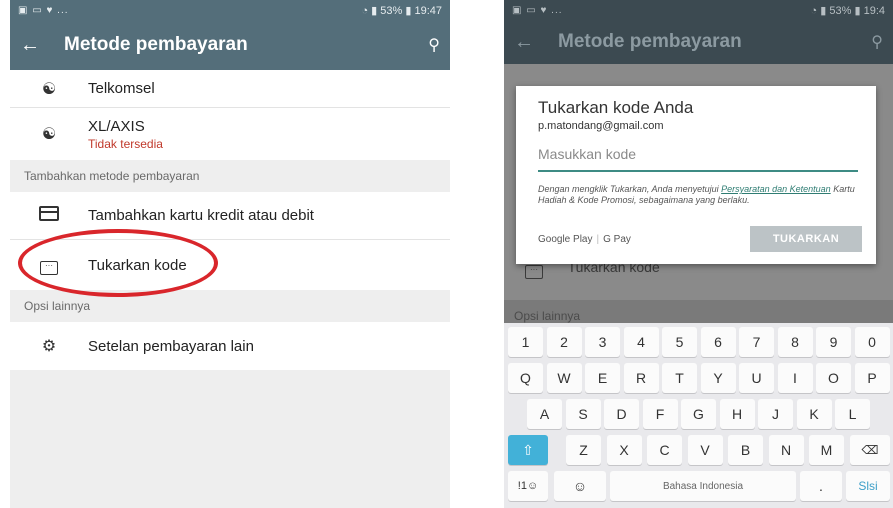  I want to click on key-x: X, so click(624, 450).